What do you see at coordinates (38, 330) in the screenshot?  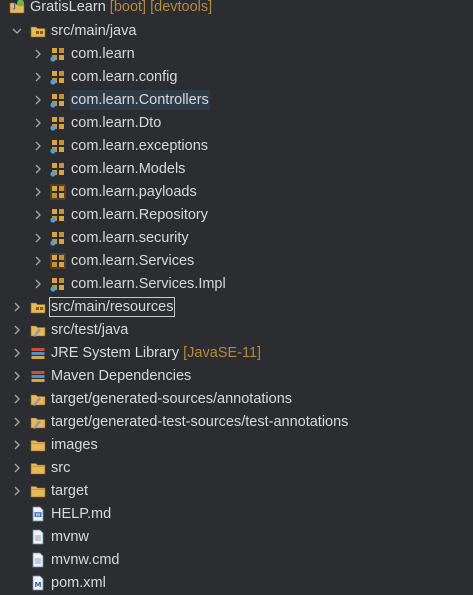 I see `test-source-folder-icon` at bounding box center [38, 330].